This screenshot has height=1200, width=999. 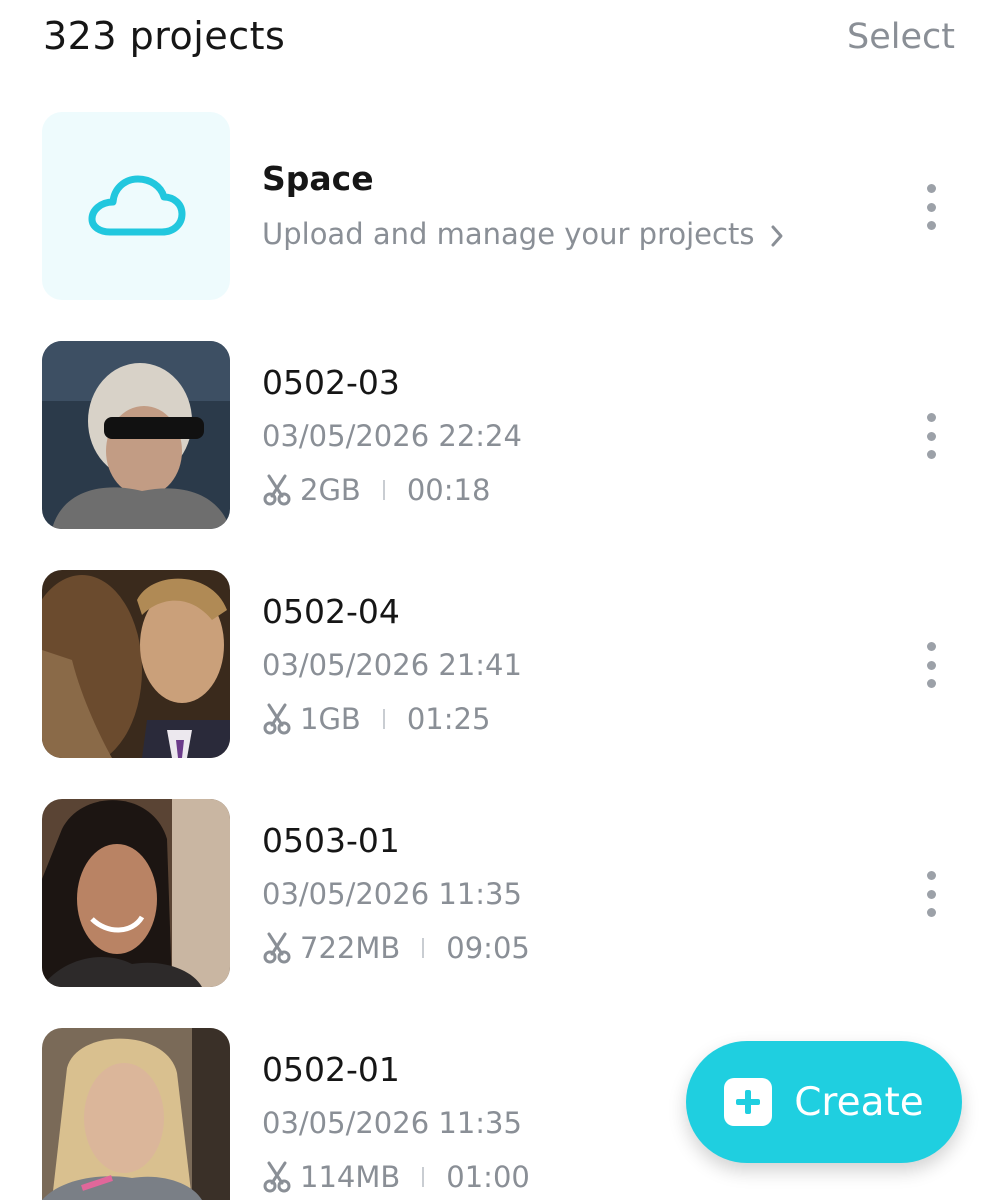 I want to click on space-subtitle: Upload and manage your projects, so click(x=508, y=234).